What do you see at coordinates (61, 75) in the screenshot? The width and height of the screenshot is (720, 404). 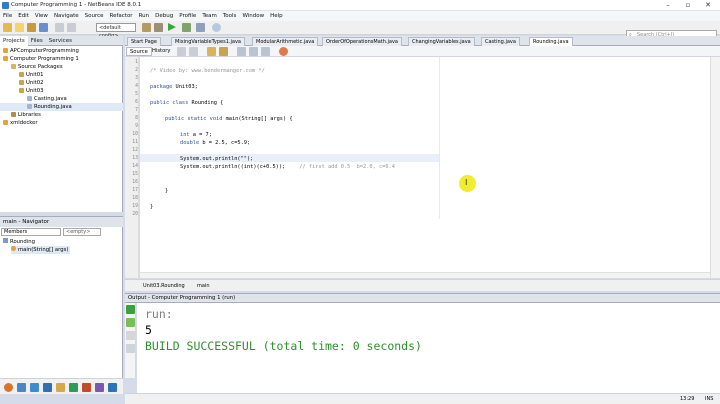 I see `tree-unit01: Unit01` at bounding box center [61, 75].